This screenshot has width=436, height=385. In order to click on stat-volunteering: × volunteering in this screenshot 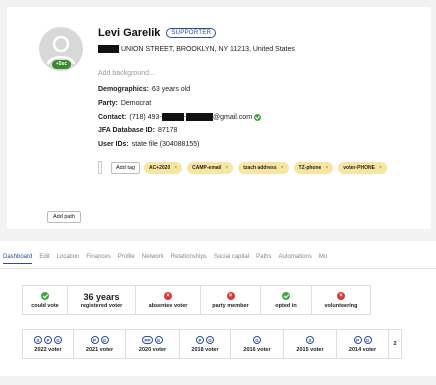, I will do `click(341, 300)`.